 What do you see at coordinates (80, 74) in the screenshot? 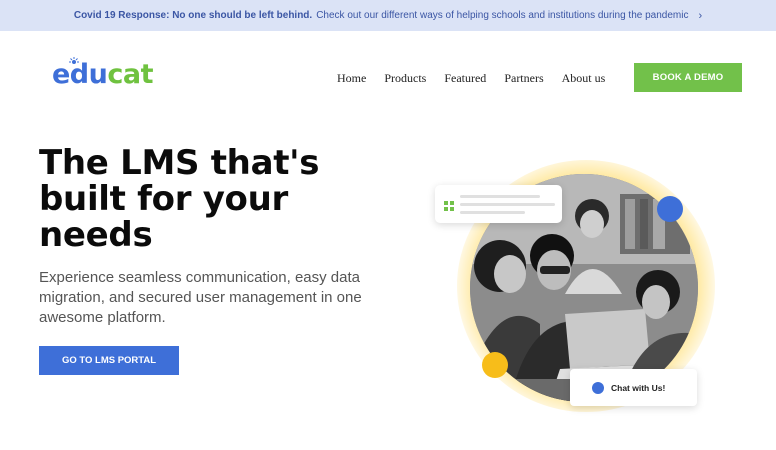
I see `logo-text-edu: edu` at bounding box center [80, 74].